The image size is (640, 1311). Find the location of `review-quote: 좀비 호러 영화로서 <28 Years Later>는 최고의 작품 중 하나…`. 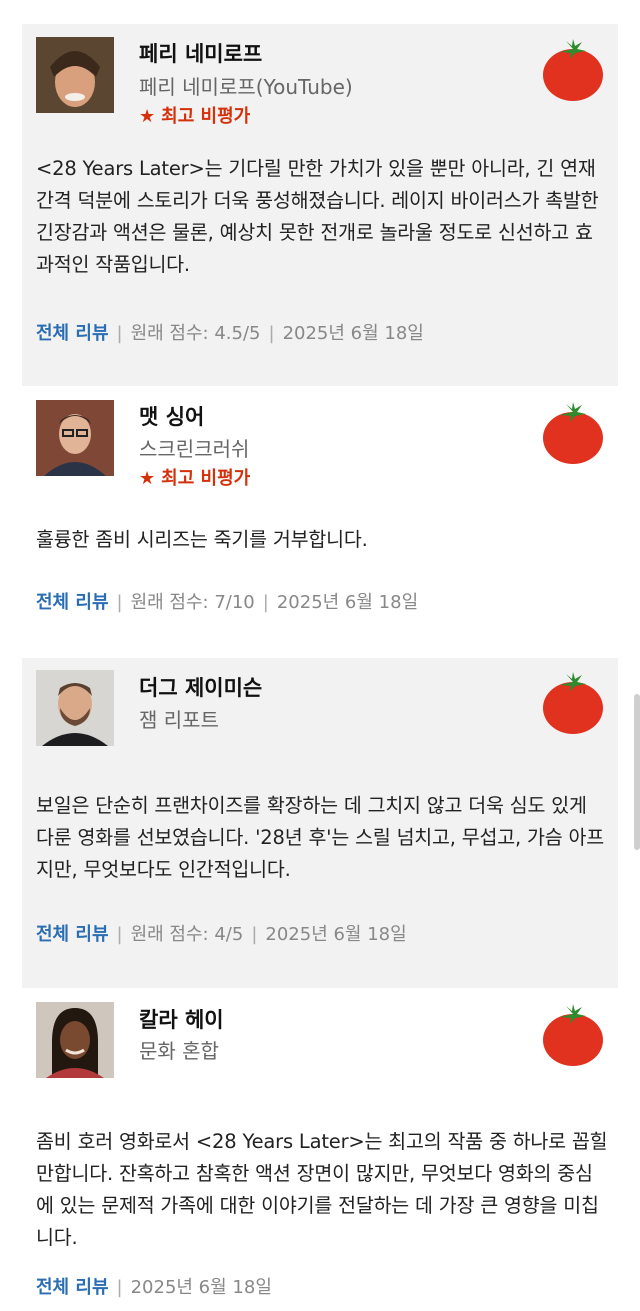

review-quote: 좀비 호러 영화로서 <28 Years Later>는 최고의 작품 중 하나… is located at coordinates (322, 1189).